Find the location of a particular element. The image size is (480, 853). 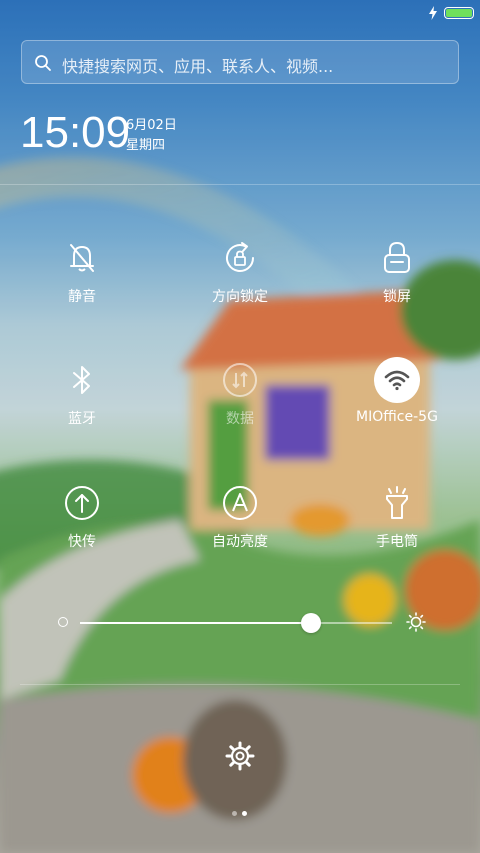

bell-slash-icon is located at coordinates (82, 258).